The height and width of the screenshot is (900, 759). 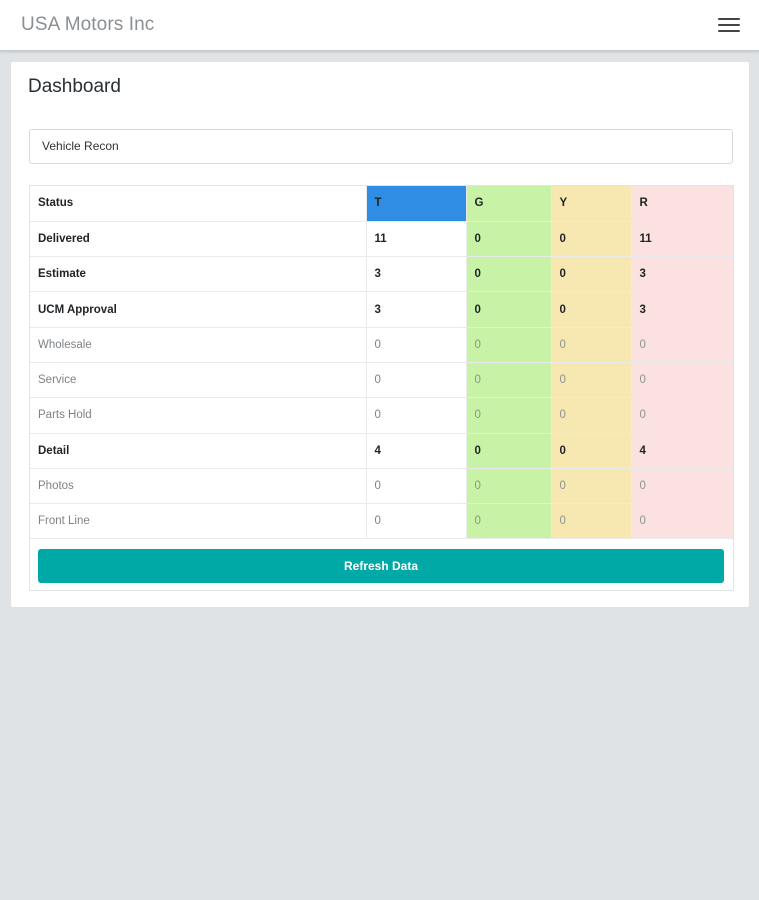 I want to click on top-navbar: USA Motors Inc, so click(x=379, y=26).